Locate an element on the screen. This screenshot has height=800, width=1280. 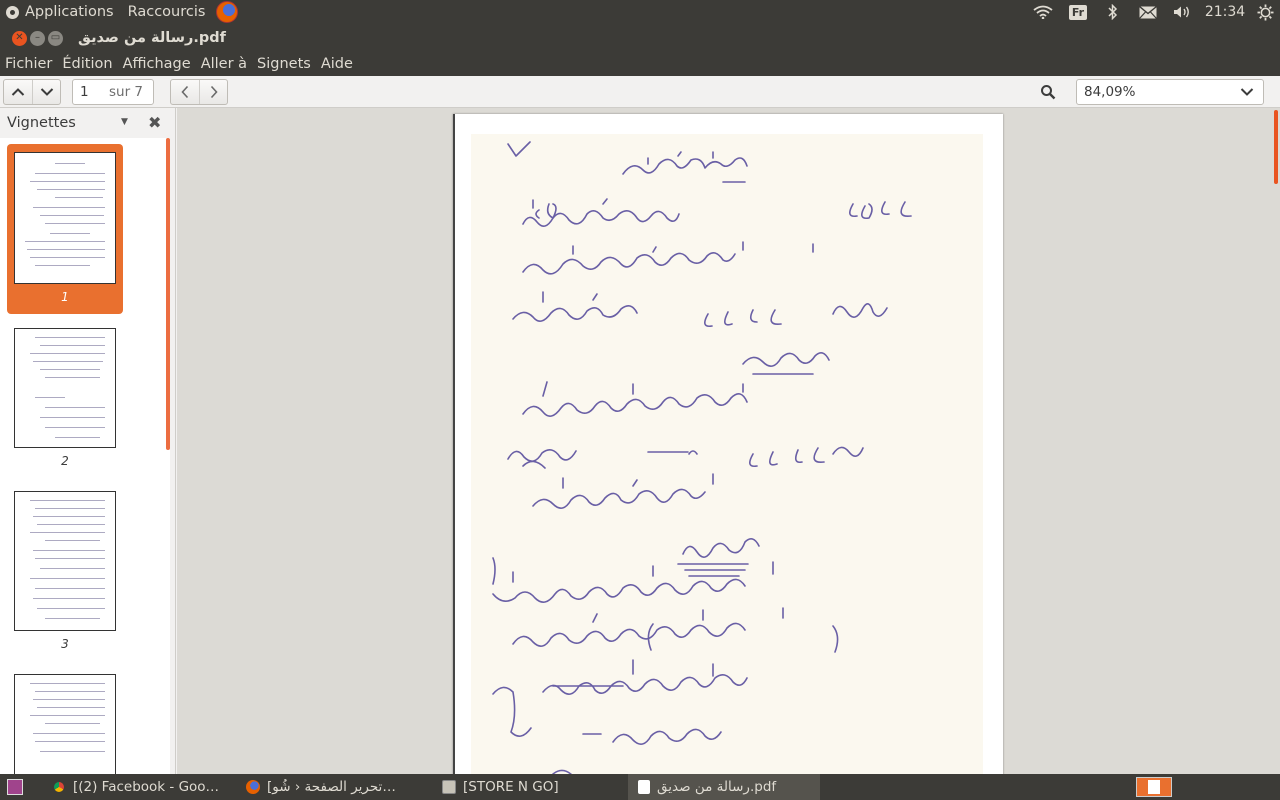
task-label: [STORE N GO] is located at coordinates (511, 787).